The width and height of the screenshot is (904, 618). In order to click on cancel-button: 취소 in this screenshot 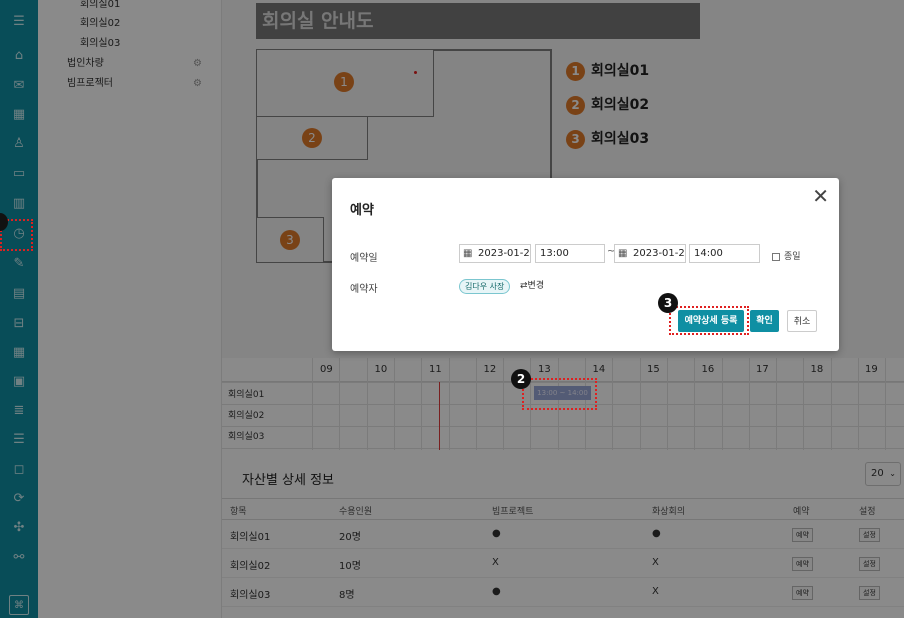, I will do `click(802, 321)`.